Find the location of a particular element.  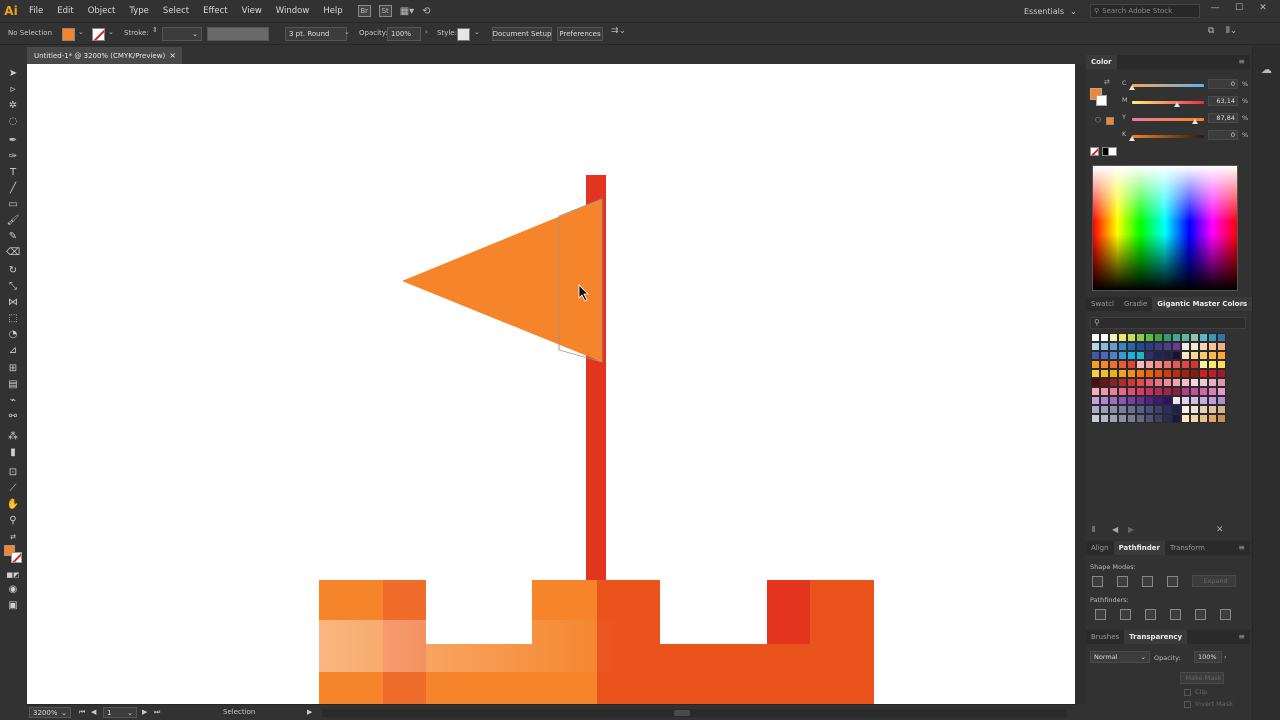

stock-icon: St is located at coordinates (385, 11).